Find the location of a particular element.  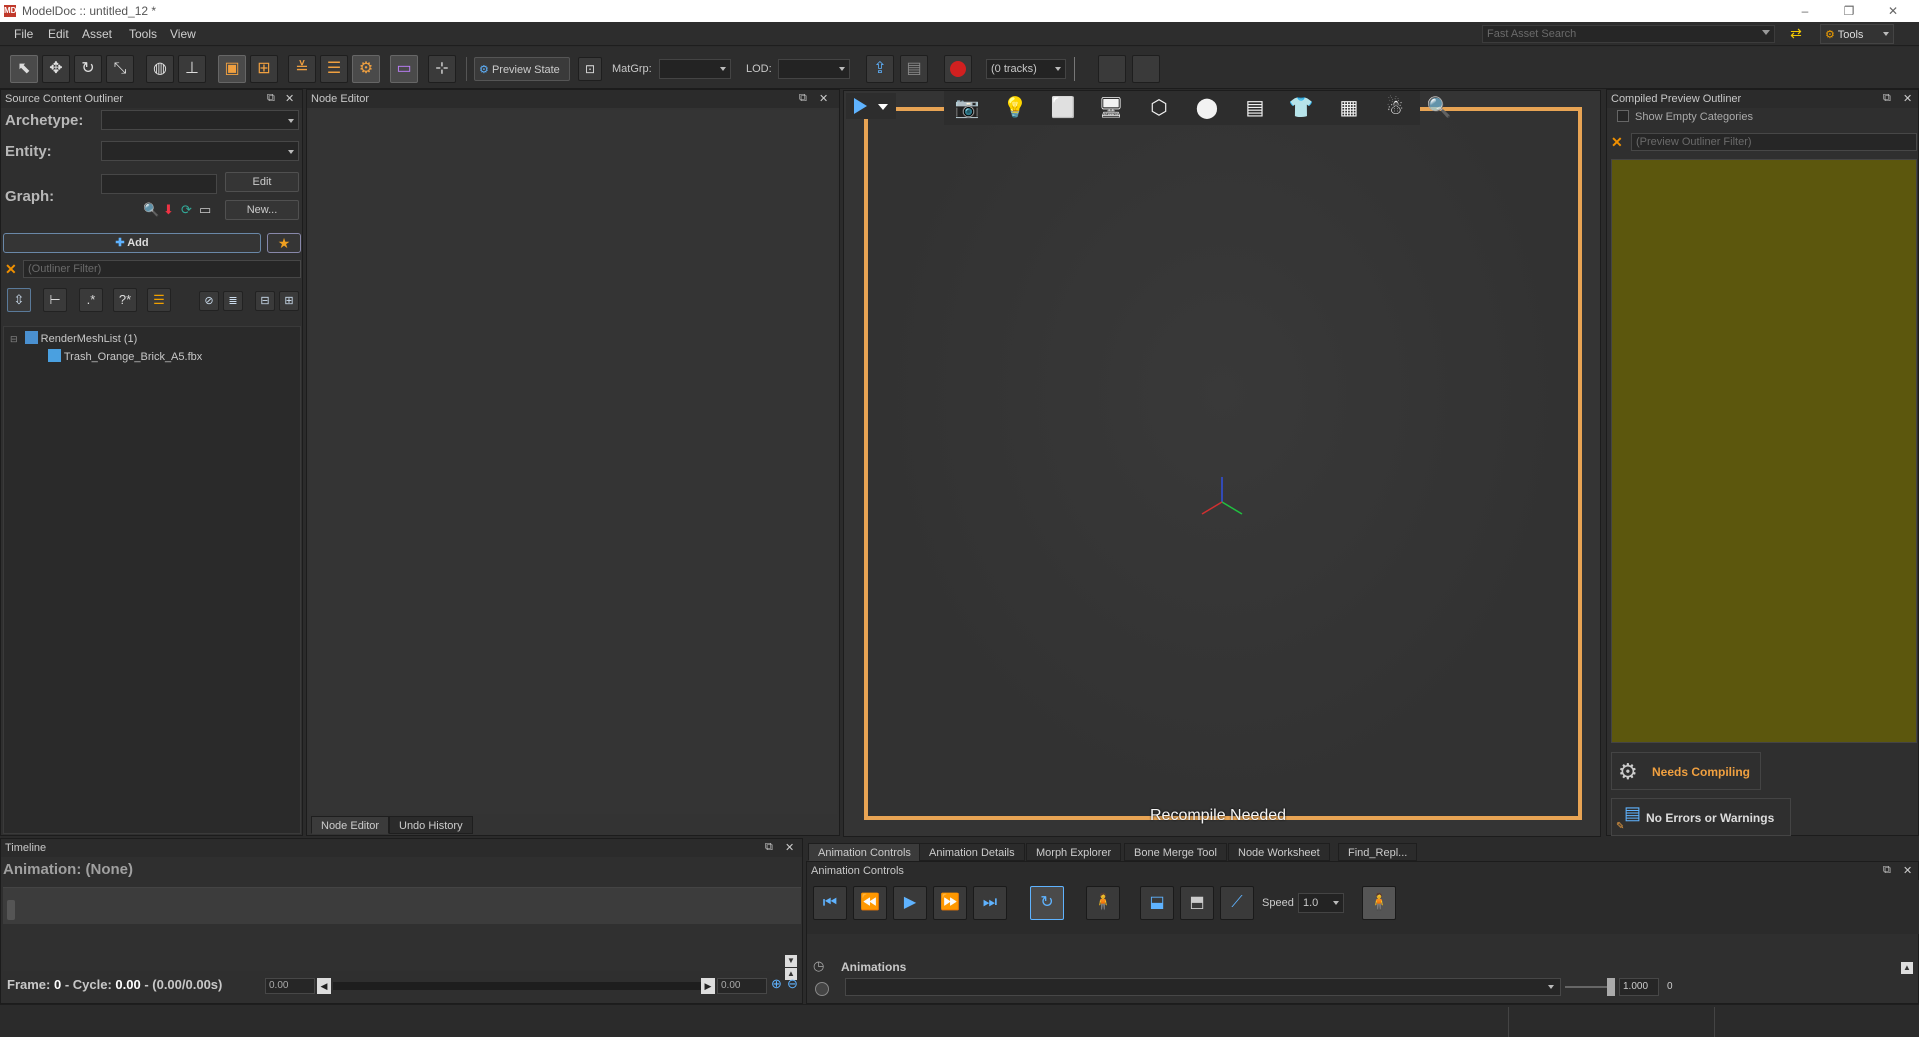

step-forward-button: ⏩ is located at coordinates (950, 903).